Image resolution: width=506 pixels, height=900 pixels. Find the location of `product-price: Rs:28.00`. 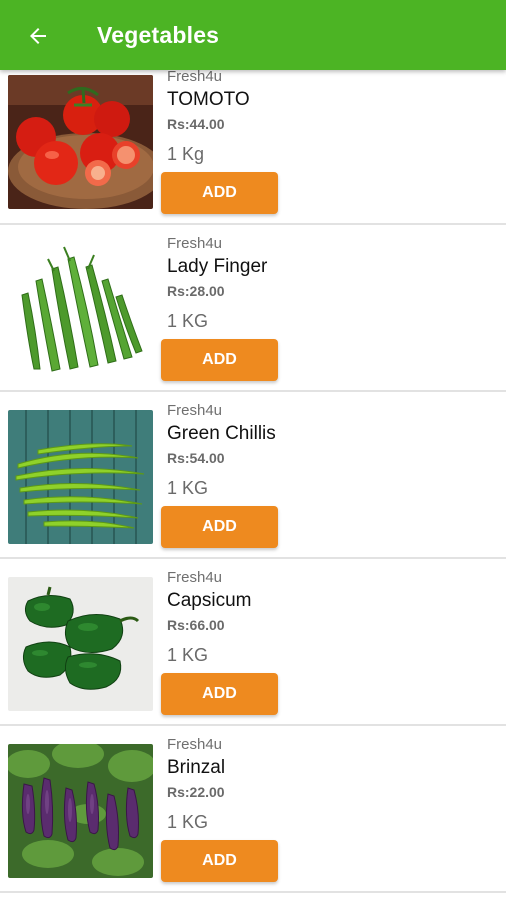

product-price: Rs:28.00 is located at coordinates (196, 291).